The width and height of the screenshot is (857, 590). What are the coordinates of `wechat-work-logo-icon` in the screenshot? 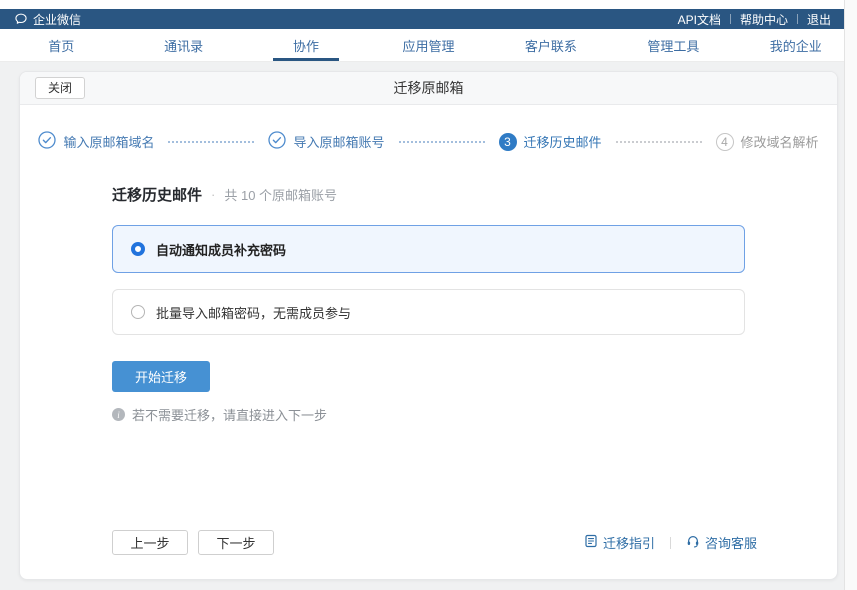 It's located at (21, 19).